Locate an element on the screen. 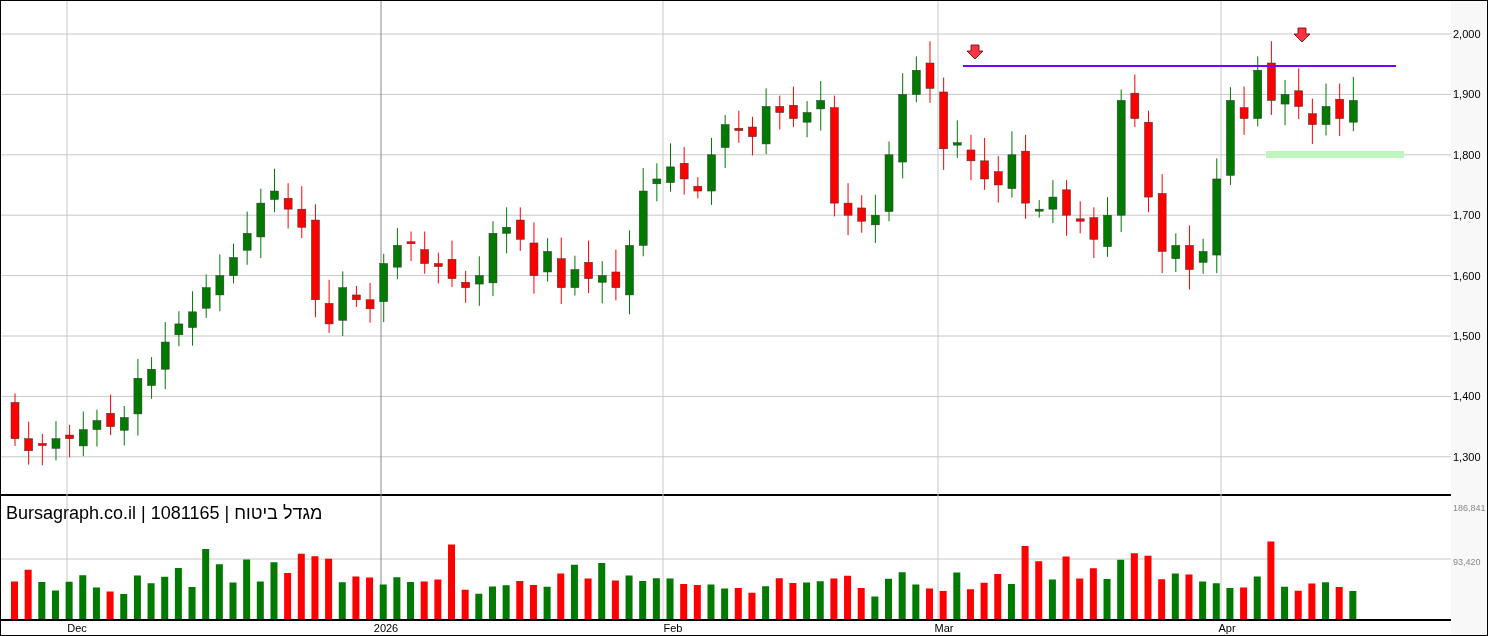 The image size is (1488, 636). chart-title: Bursagraph.co.il | 1081165 | מגדל ביטוח is located at coordinates (164, 514).